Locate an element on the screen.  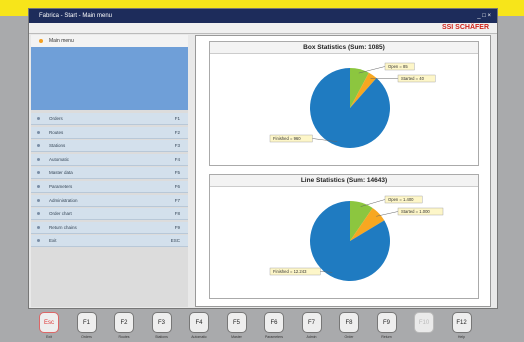
fkey-f9-button: F9 is located at coordinates (386, 322).